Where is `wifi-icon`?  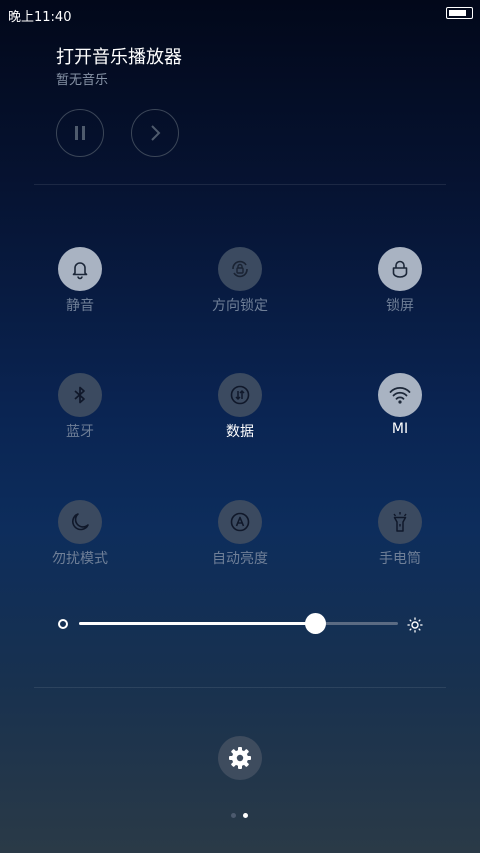 wifi-icon is located at coordinates (400, 395).